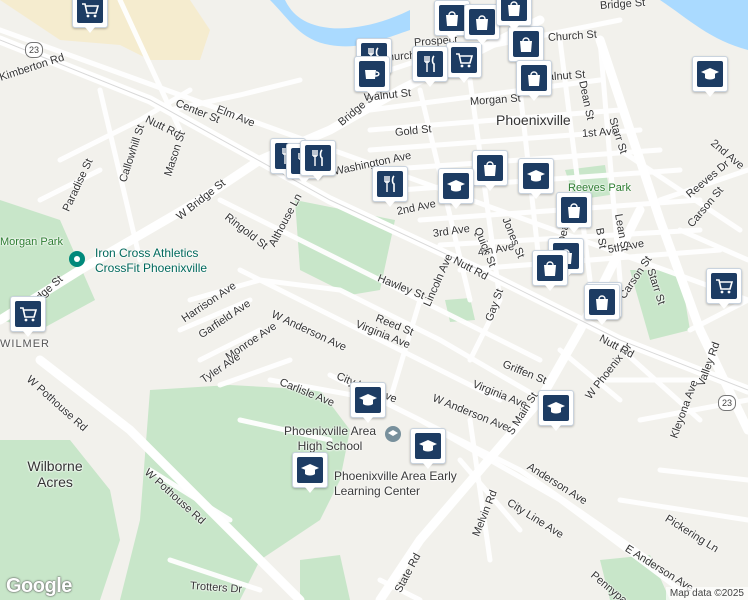  What do you see at coordinates (393, 434) in the screenshot?
I see `school-pin-icon` at bounding box center [393, 434].